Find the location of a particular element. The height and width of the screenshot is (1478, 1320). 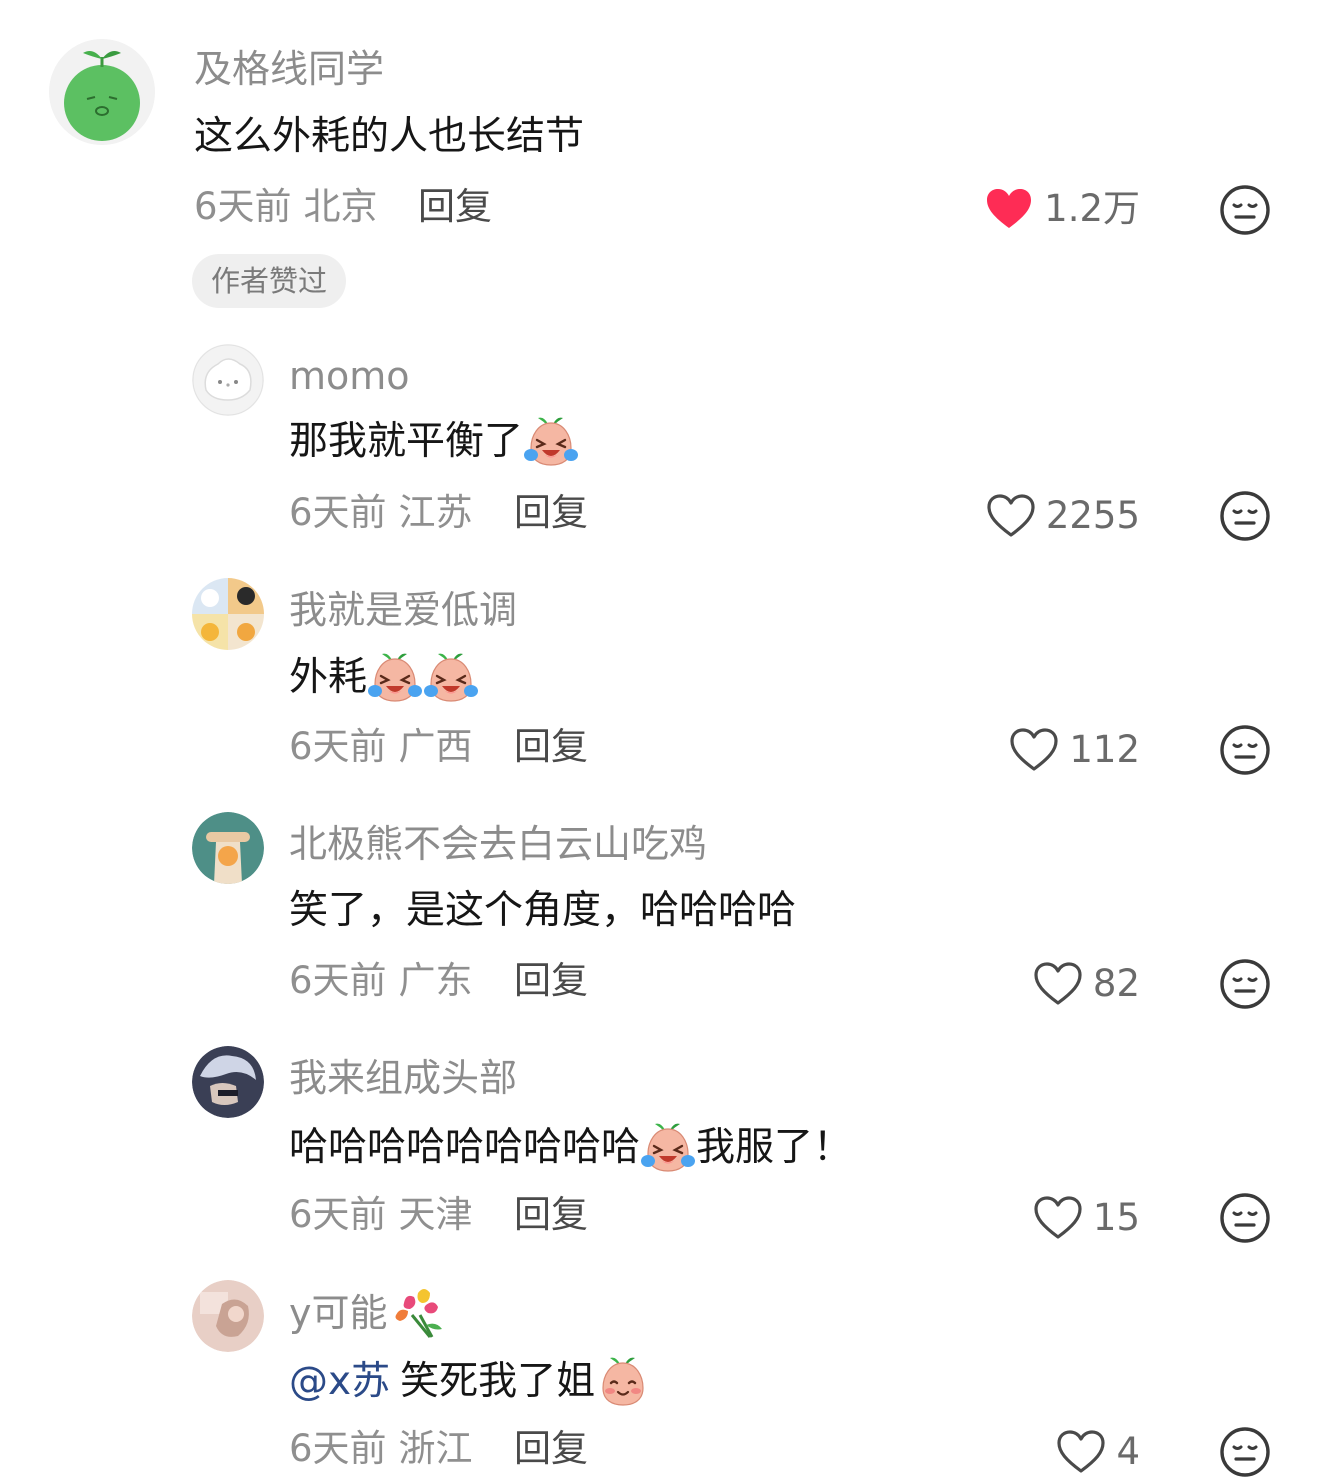

author-liked-badge: 作者赞过 is located at coordinates (269, 281).